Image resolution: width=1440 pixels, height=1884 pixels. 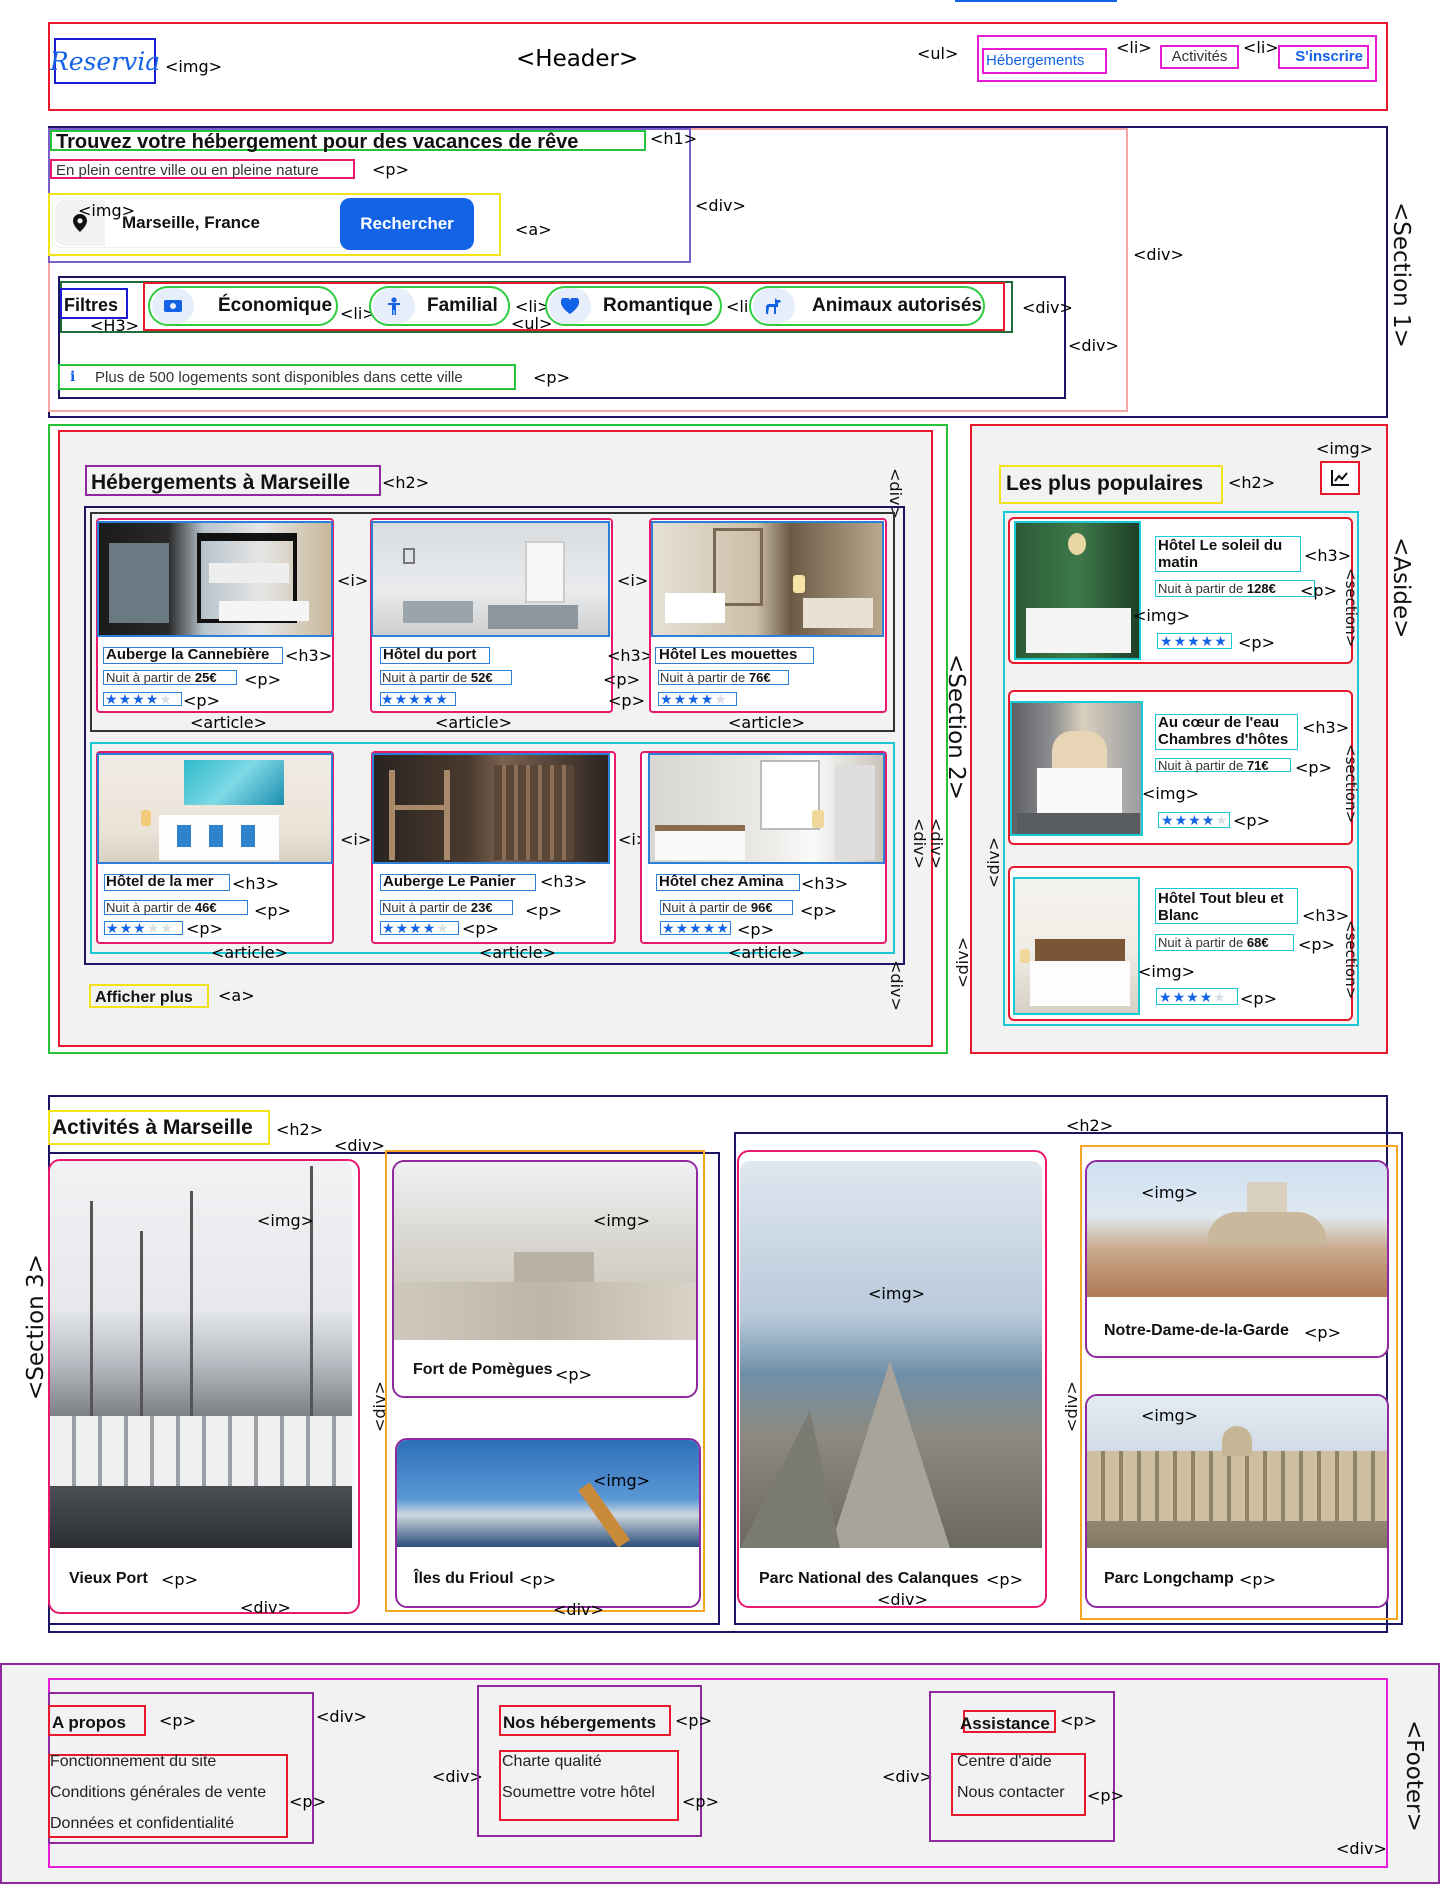 What do you see at coordinates (353, 580) in the screenshot?
I see `tag-i: <i>` at bounding box center [353, 580].